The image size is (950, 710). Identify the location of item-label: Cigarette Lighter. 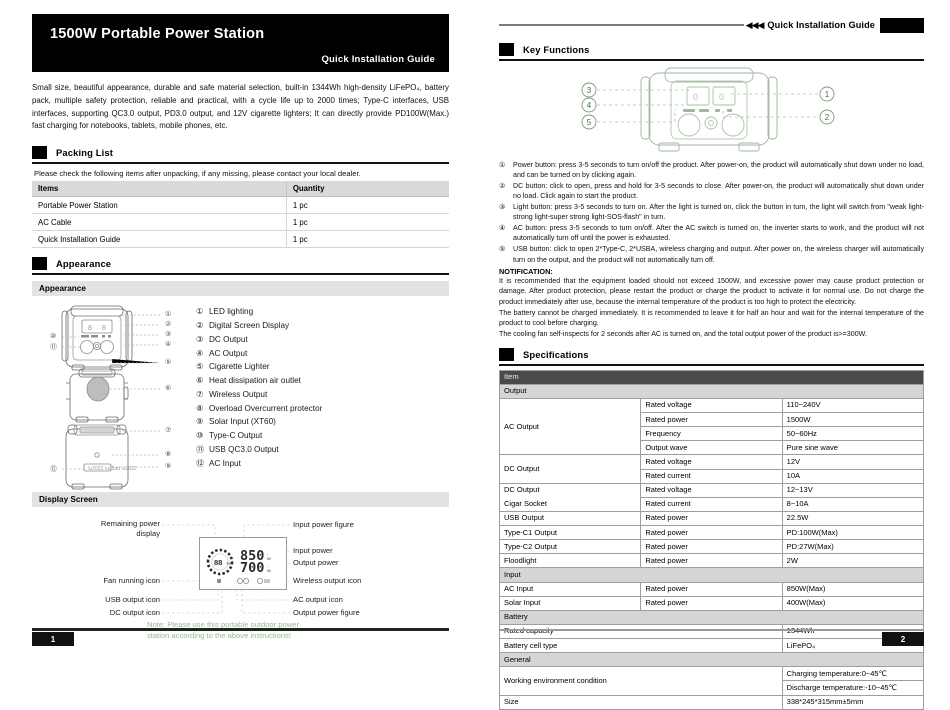
(239, 367).